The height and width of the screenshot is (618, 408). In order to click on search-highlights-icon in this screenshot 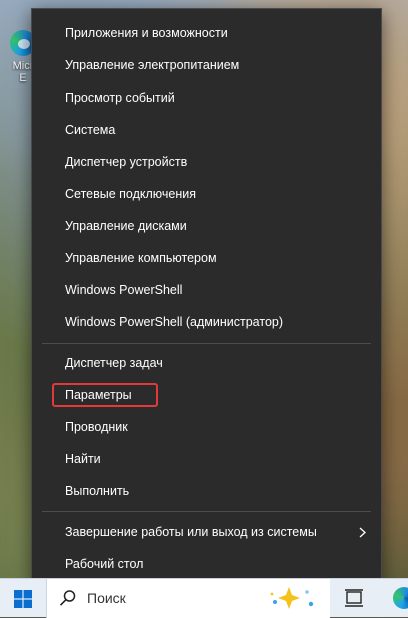, I will do `click(292, 598)`.